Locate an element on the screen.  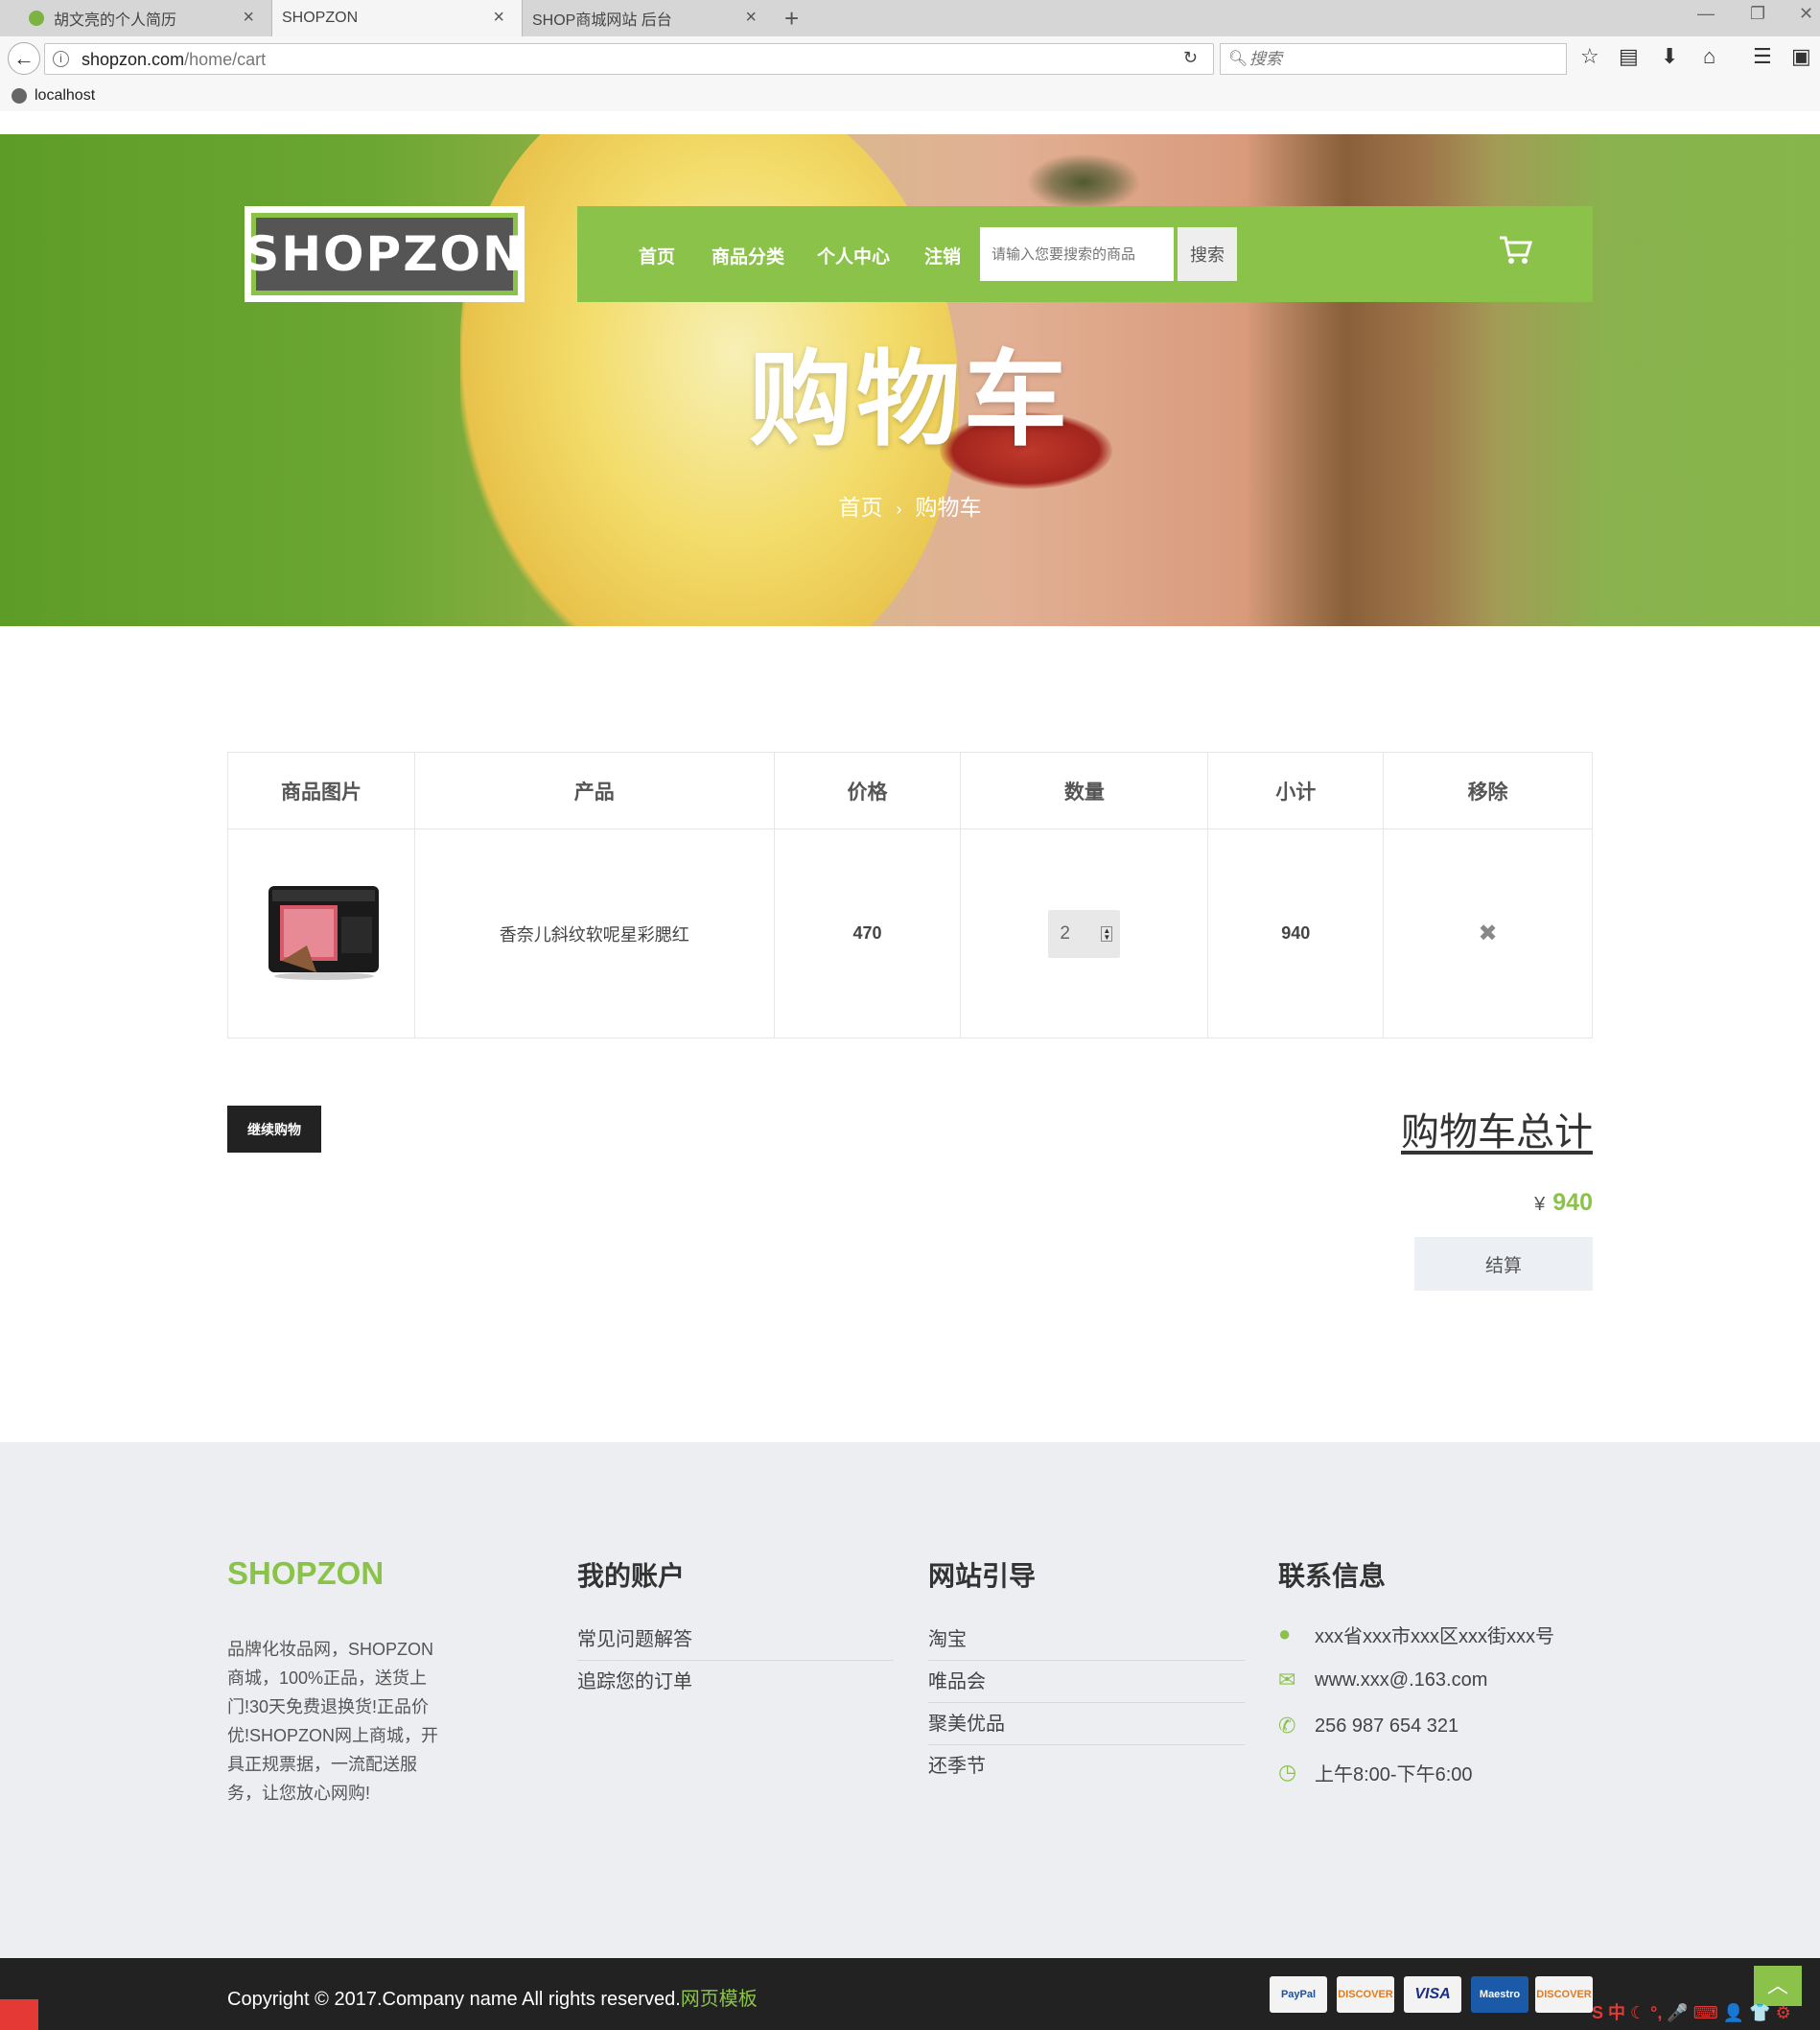
header-product: 产品 is located at coordinates (594, 790).